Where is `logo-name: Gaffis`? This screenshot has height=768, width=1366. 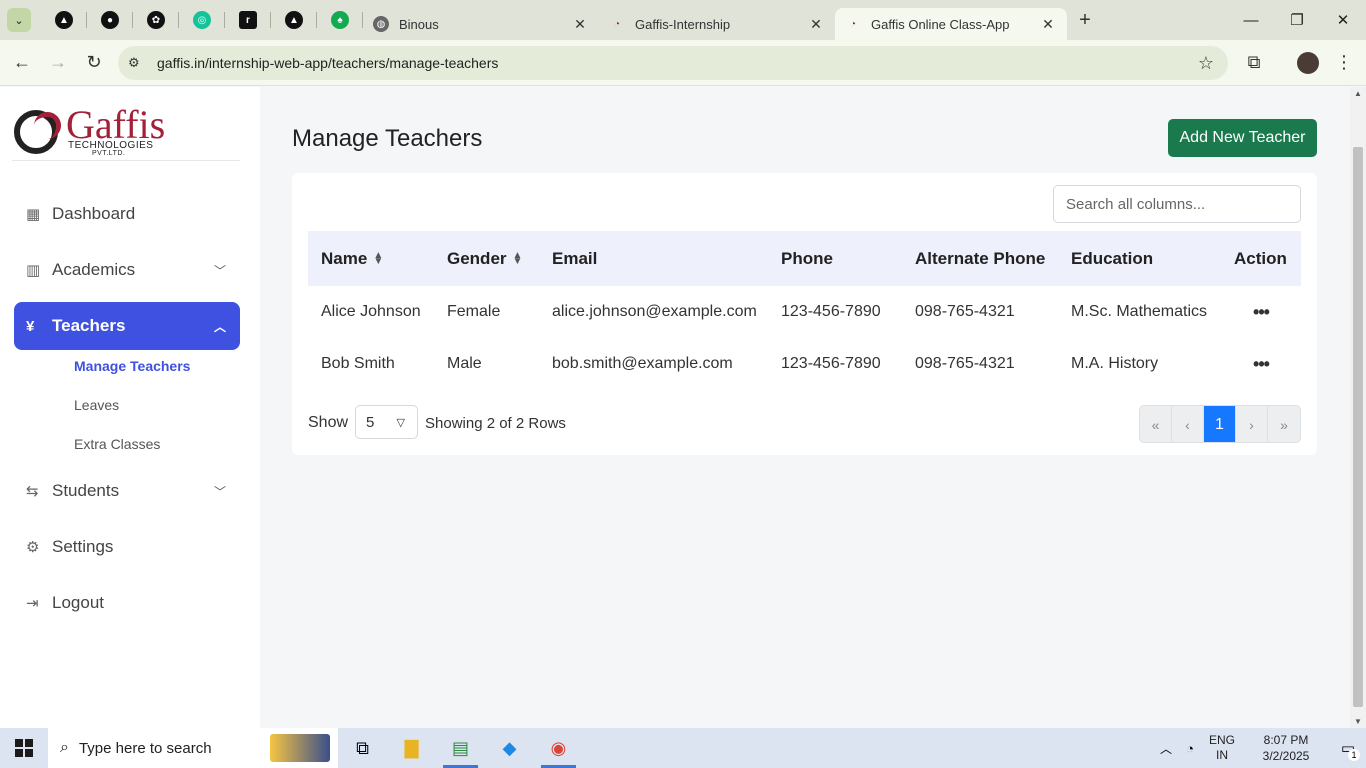
logo-name: Gaffis is located at coordinates (116, 124).